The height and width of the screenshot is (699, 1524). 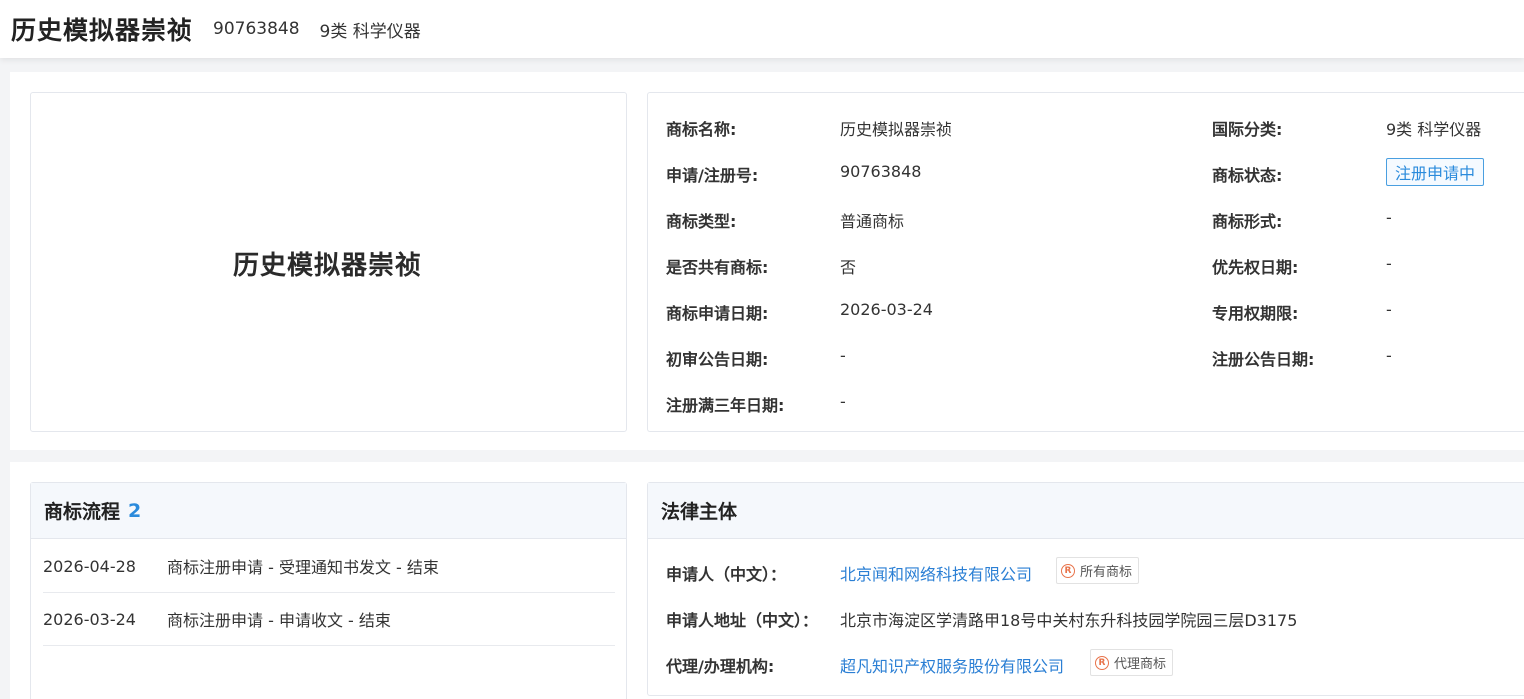 I want to click on legal-header: 法律主体, so click(x=1086, y=511).